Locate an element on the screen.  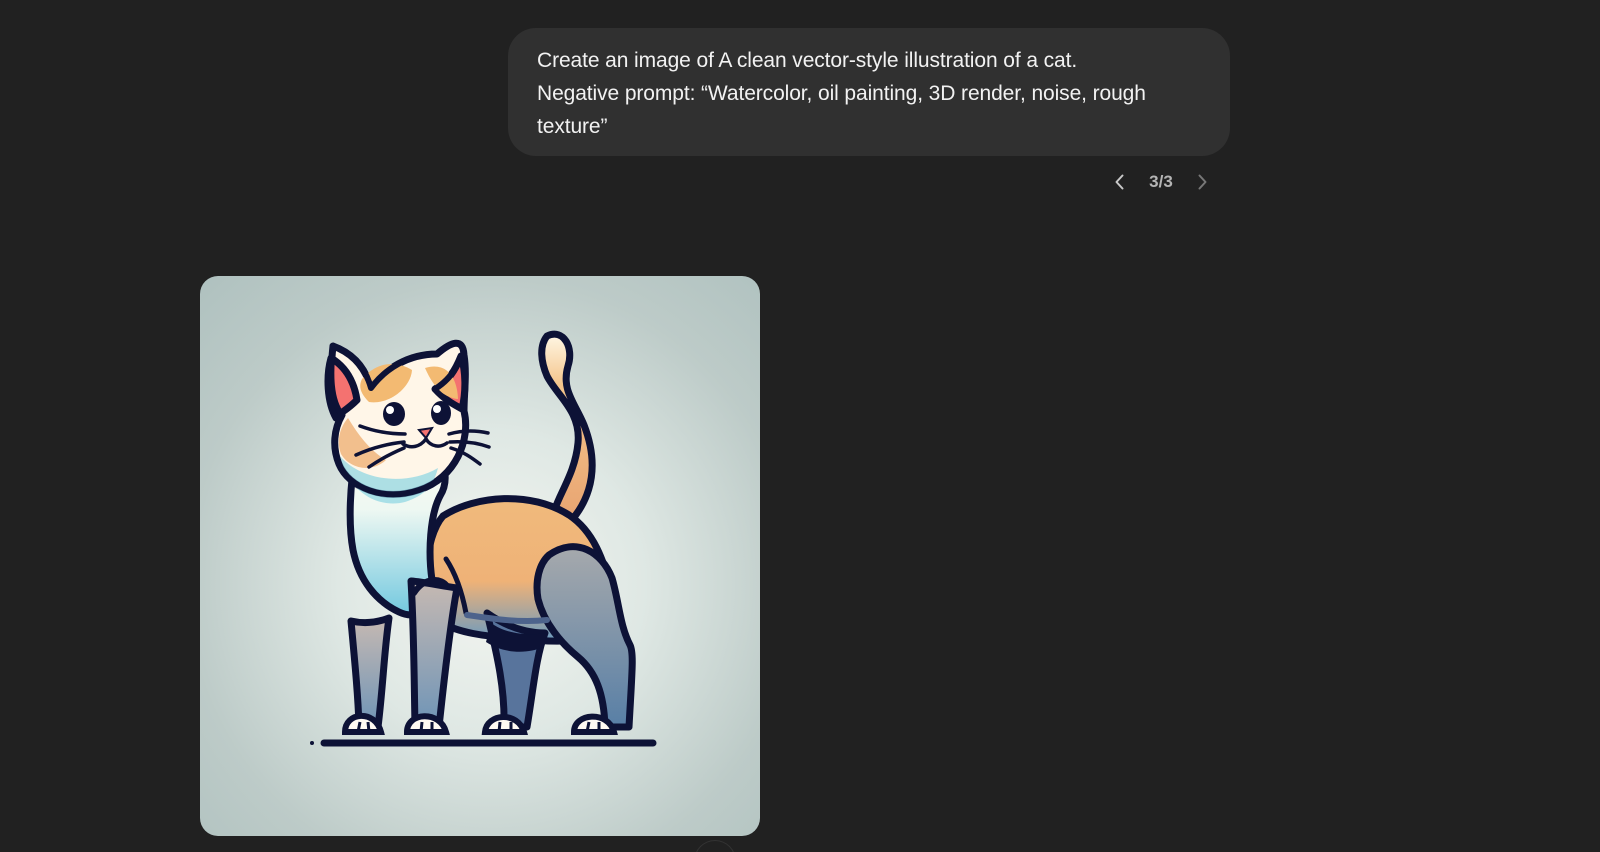
response-count: 3/3 is located at coordinates (1161, 181).